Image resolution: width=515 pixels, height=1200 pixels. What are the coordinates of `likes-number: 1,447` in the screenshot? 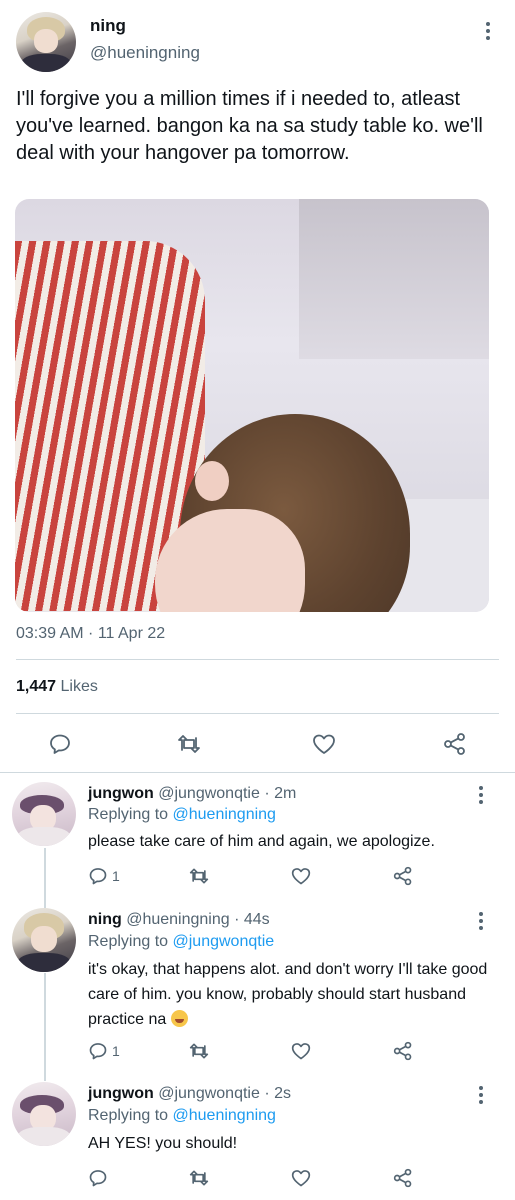 It's located at (36, 686).